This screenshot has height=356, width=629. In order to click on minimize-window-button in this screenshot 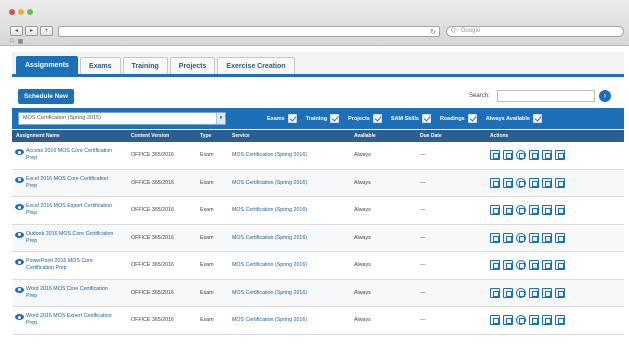, I will do `click(21, 12)`.